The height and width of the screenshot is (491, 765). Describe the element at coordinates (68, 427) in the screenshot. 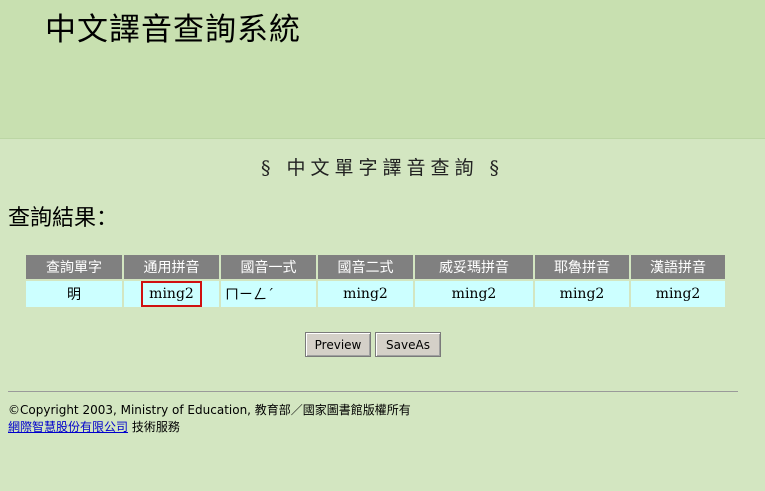

I see `company-link: 網際智慧股份有限公司` at that location.